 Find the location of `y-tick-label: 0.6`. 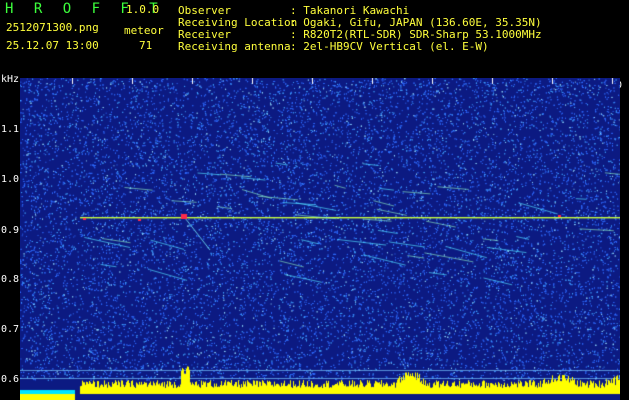

y-tick-label: 0.6 is located at coordinates (10, 379).